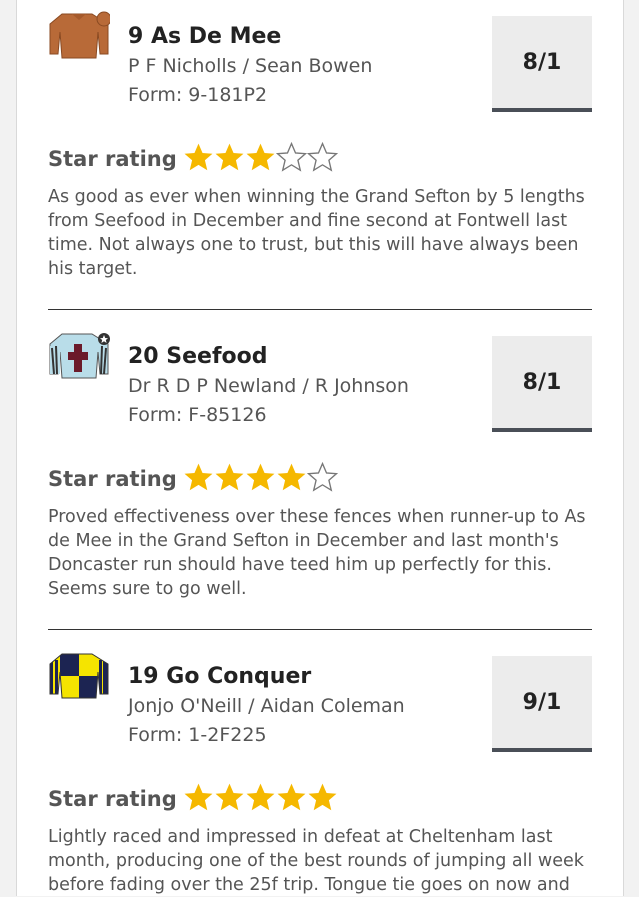 This screenshot has width=639, height=897. Describe the element at coordinates (79, 676) in the screenshot. I see `yellow-navy-quartered-silks-icon` at that location.